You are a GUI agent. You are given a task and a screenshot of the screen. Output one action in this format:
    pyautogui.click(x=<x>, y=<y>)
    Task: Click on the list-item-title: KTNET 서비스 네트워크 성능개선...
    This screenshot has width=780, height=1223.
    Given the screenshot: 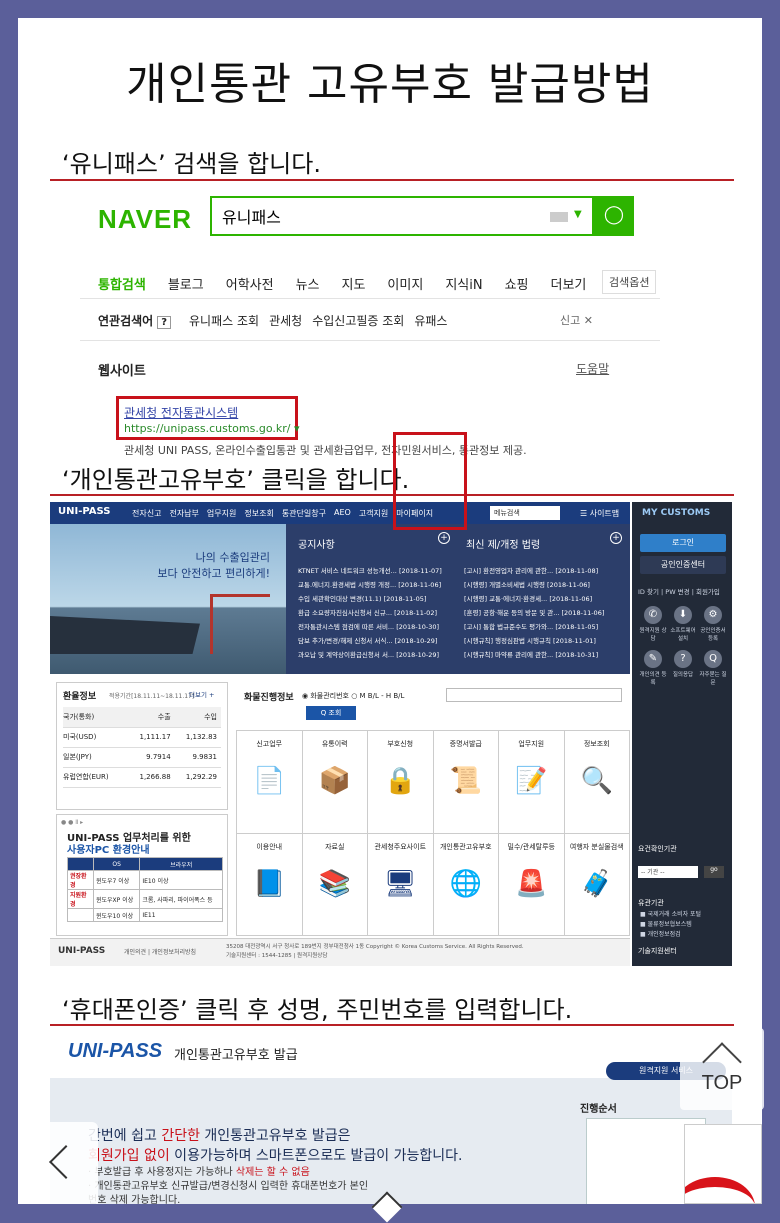 What is the action you would take?
    pyautogui.click(x=347, y=571)
    